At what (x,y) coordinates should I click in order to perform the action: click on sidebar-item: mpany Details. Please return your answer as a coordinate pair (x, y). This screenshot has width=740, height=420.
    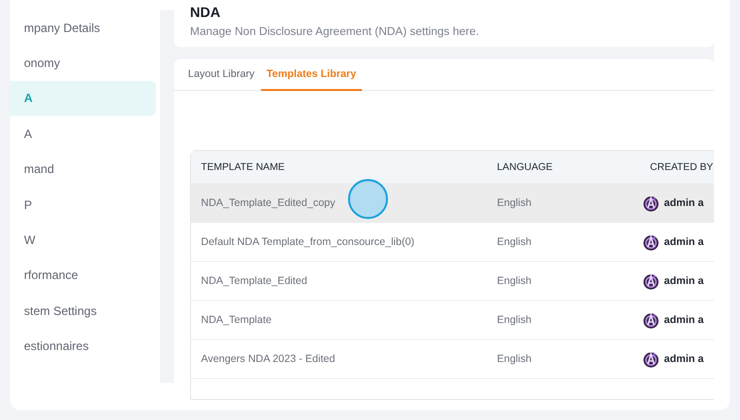
    Looking at the image, I should click on (83, 28).